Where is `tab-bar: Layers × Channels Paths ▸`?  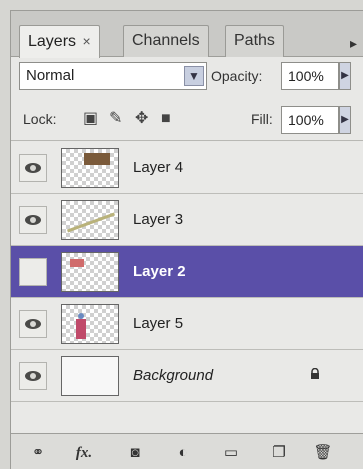 tab-bar: Layers × Channels Paths ▸ is located at coordinates (187, 34).